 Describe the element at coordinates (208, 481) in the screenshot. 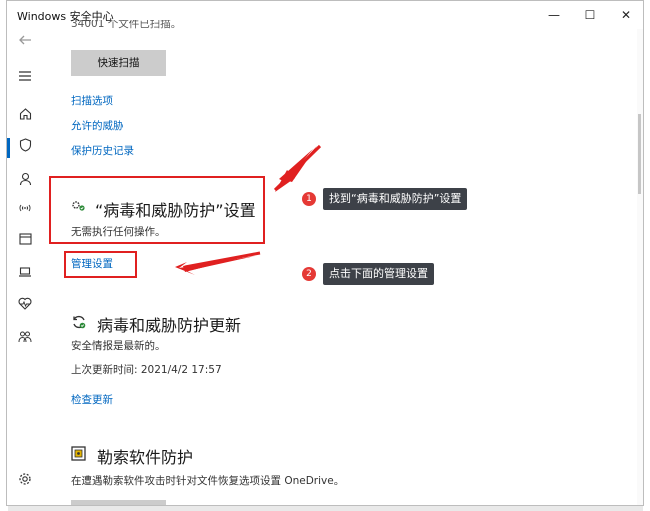

I see `ransomware-description: 在遭遇勒索软件攻击时针对文件恢复选项设置 OneDrive。` at that location.